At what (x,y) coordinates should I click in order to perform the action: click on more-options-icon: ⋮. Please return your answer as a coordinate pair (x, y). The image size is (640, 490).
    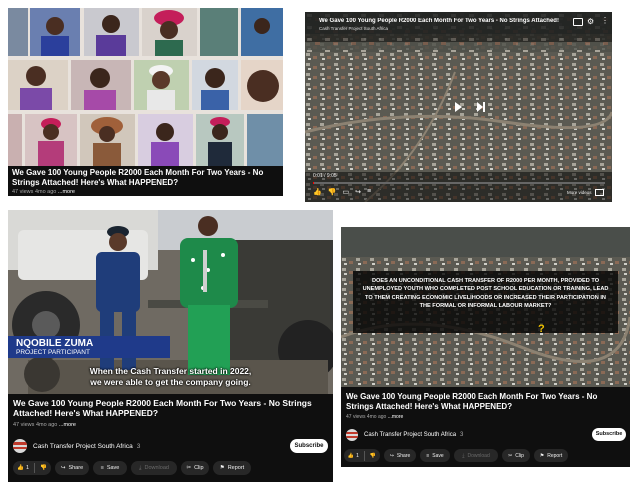
    Looking at the image, I should click on (605, 20).